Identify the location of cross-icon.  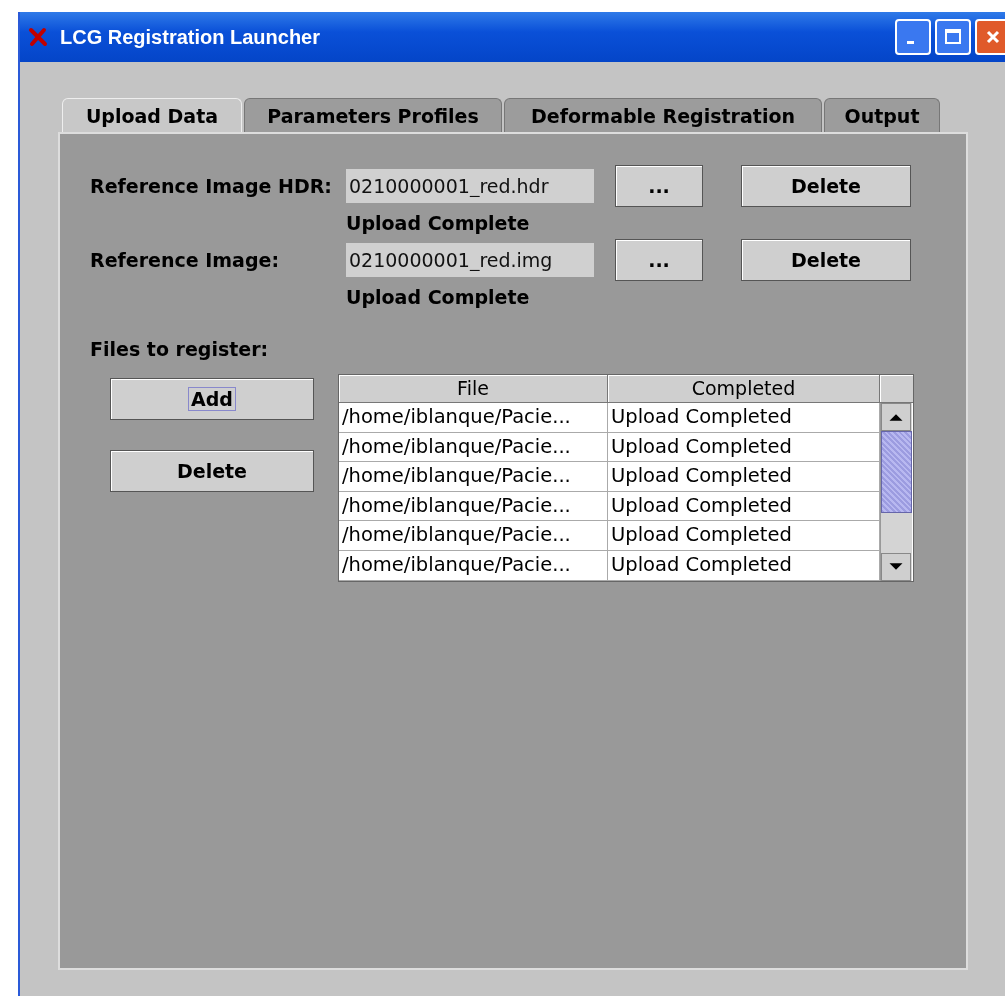
(38, 37).